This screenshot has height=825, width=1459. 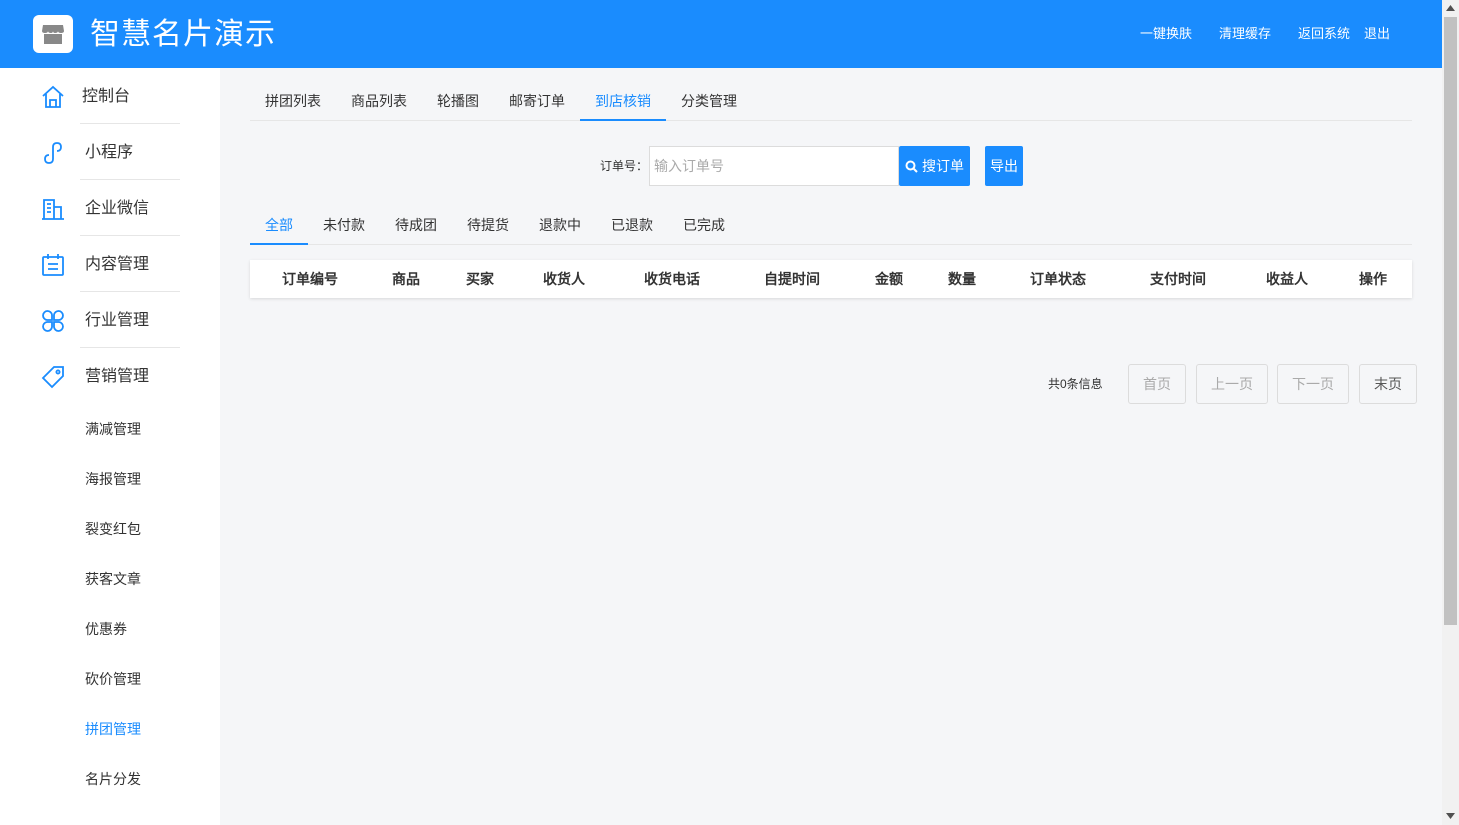 What do you see at coordinates (1373, 279) in the screenshot?
I see `column-header: 操作` at bounding box center [1373, 279].